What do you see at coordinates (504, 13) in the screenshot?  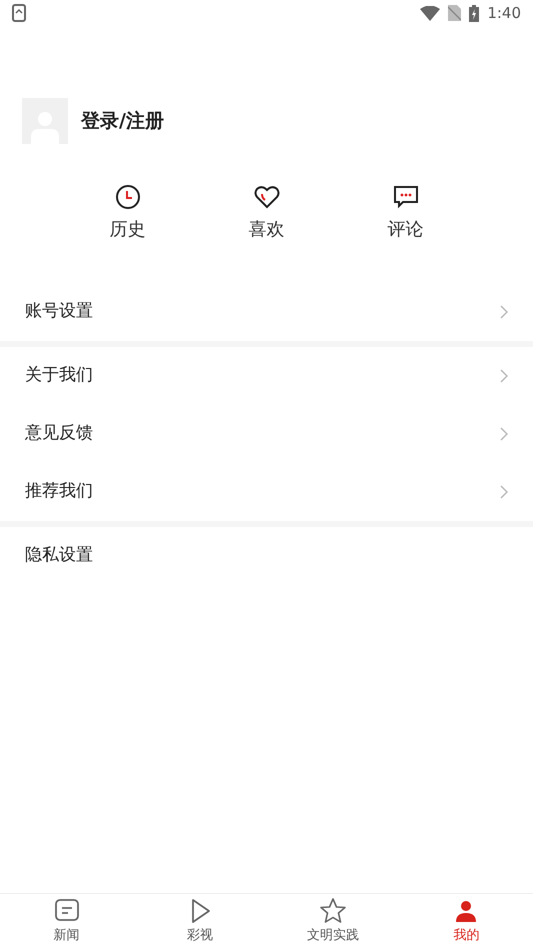 I see `status-time: 1:40` at bounding box center [504, 13].